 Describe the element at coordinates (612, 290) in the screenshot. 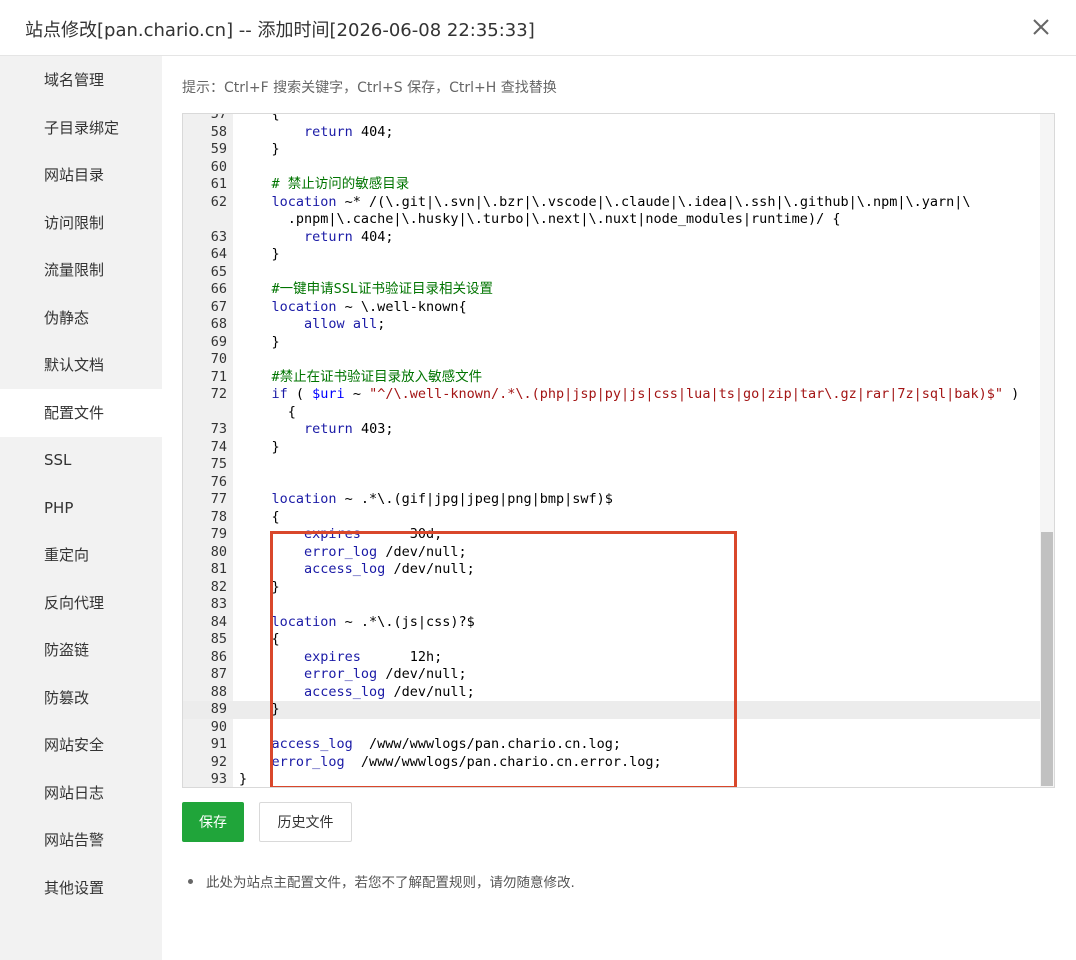

I see `code-line: 66 #一键申请SSL证书验证目录相关设置` at that location.